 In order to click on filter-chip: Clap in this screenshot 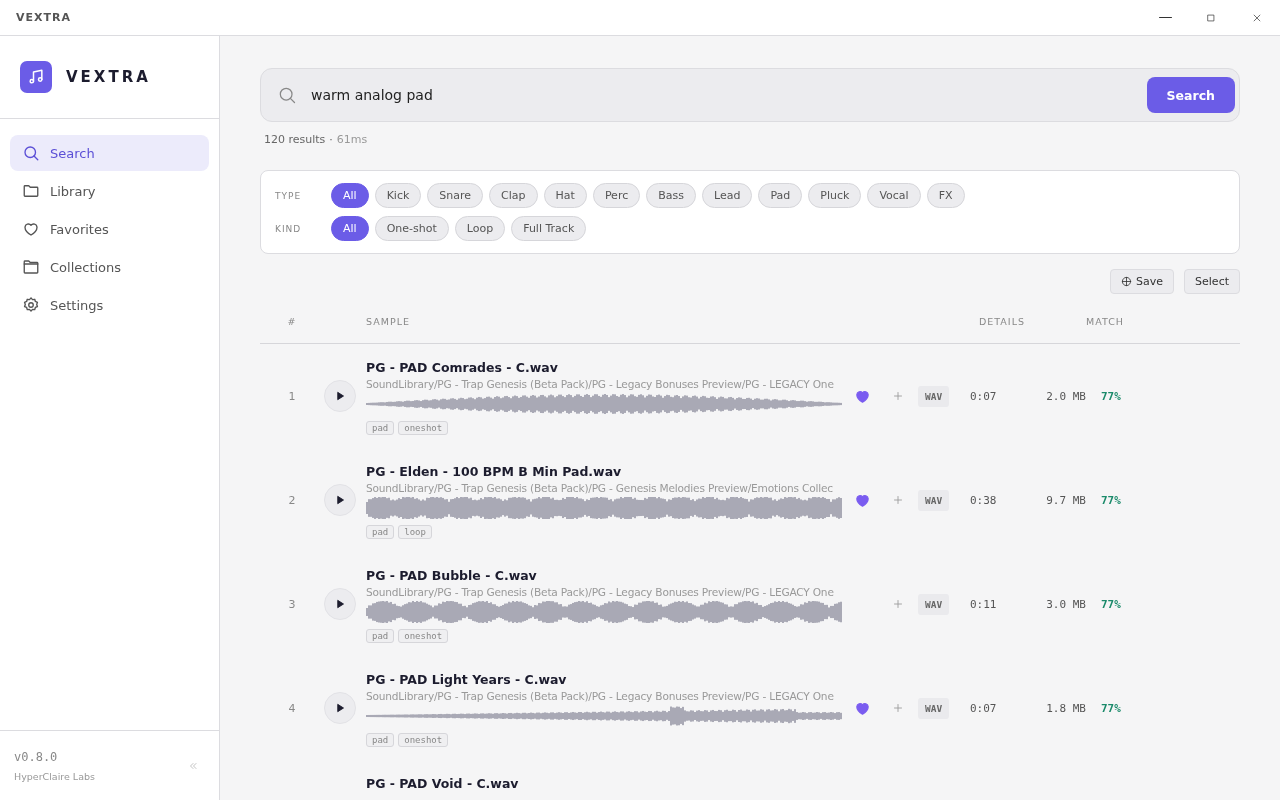, I will do `click(513, 195)`.